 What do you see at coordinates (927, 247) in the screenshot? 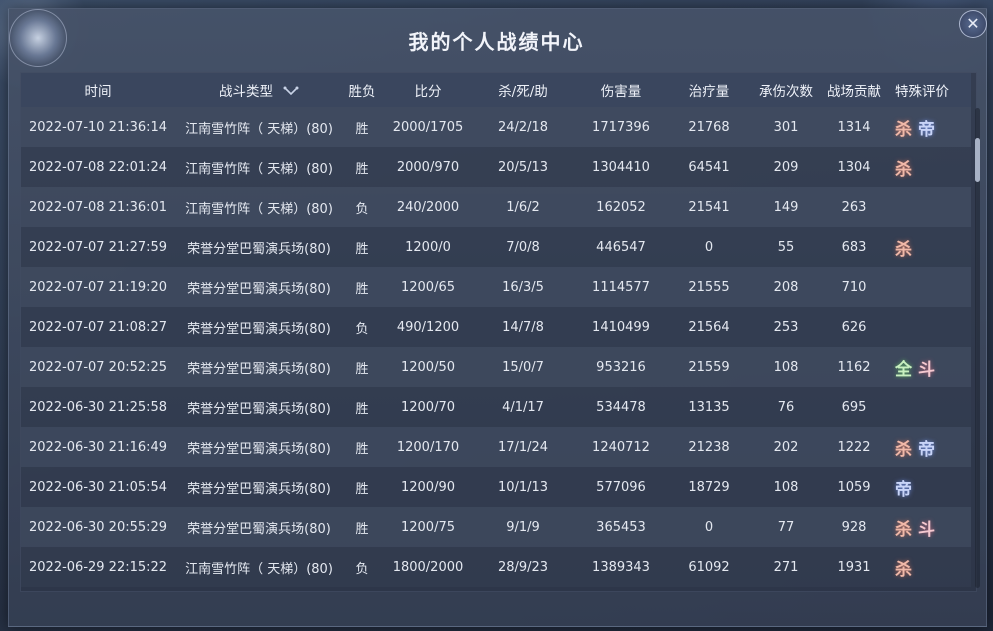
I see `row-special-rating: 杀` at bounding box center [927, 247].